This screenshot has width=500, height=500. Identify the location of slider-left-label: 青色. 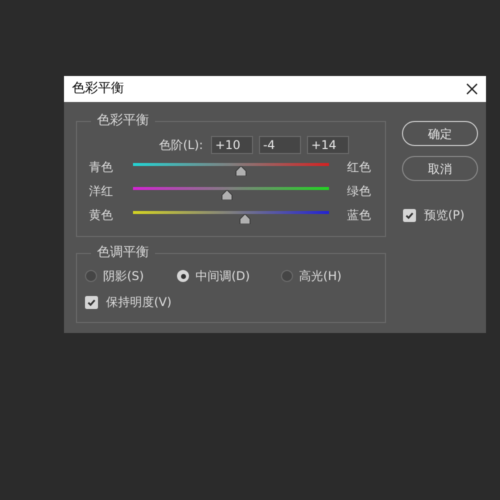
(101, 167).